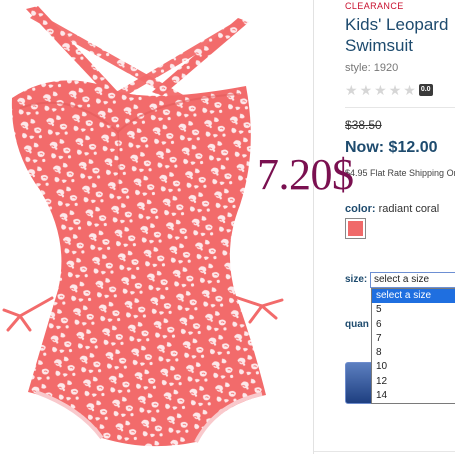  What do you see at coordinates (396, 35) in the screenshot?
I see `product-title: Kids' Leopard Swimsuit` at bounding box center [396, 35].